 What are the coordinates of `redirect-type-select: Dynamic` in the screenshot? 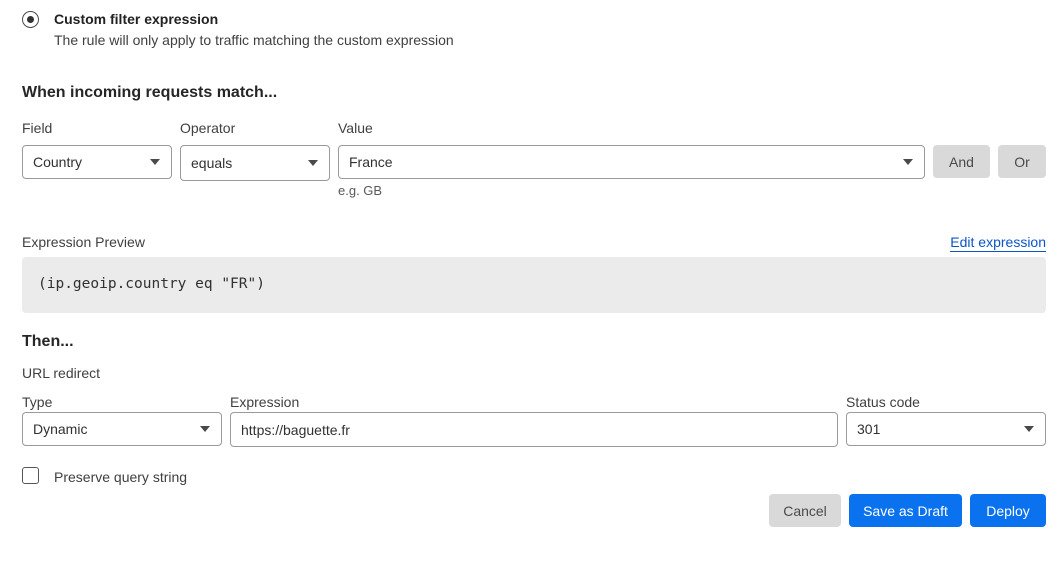 It's located at (122, 429).